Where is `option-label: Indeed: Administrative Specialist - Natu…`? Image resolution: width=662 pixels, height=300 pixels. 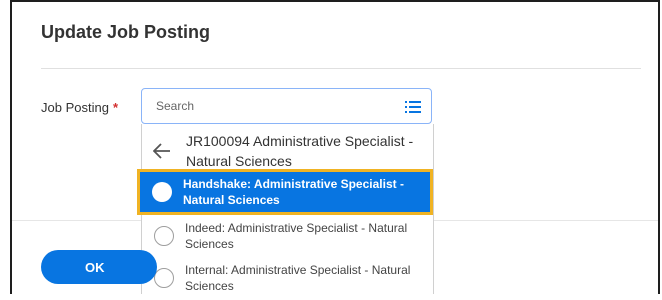
option-label: Indeed: Administrative Specialist - Natu… is located at coordinates (296, 236).